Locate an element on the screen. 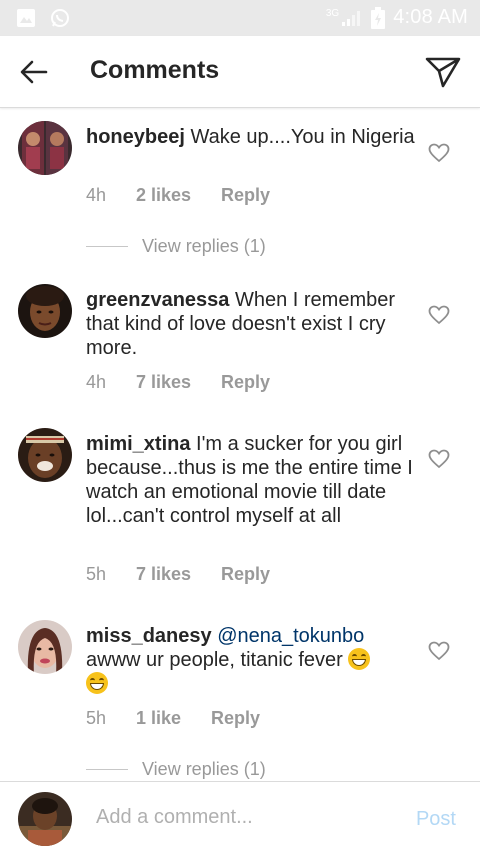 This screenshot has width=480, height=854. comment-text: honeybeej Wake up....You in Nigeria is located at coordinates (252, 137).